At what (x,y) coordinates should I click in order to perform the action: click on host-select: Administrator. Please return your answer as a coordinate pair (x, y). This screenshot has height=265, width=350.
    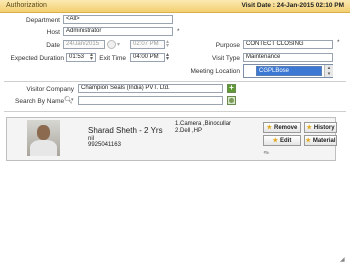
    Looking at the image, I should click on (118, 31).